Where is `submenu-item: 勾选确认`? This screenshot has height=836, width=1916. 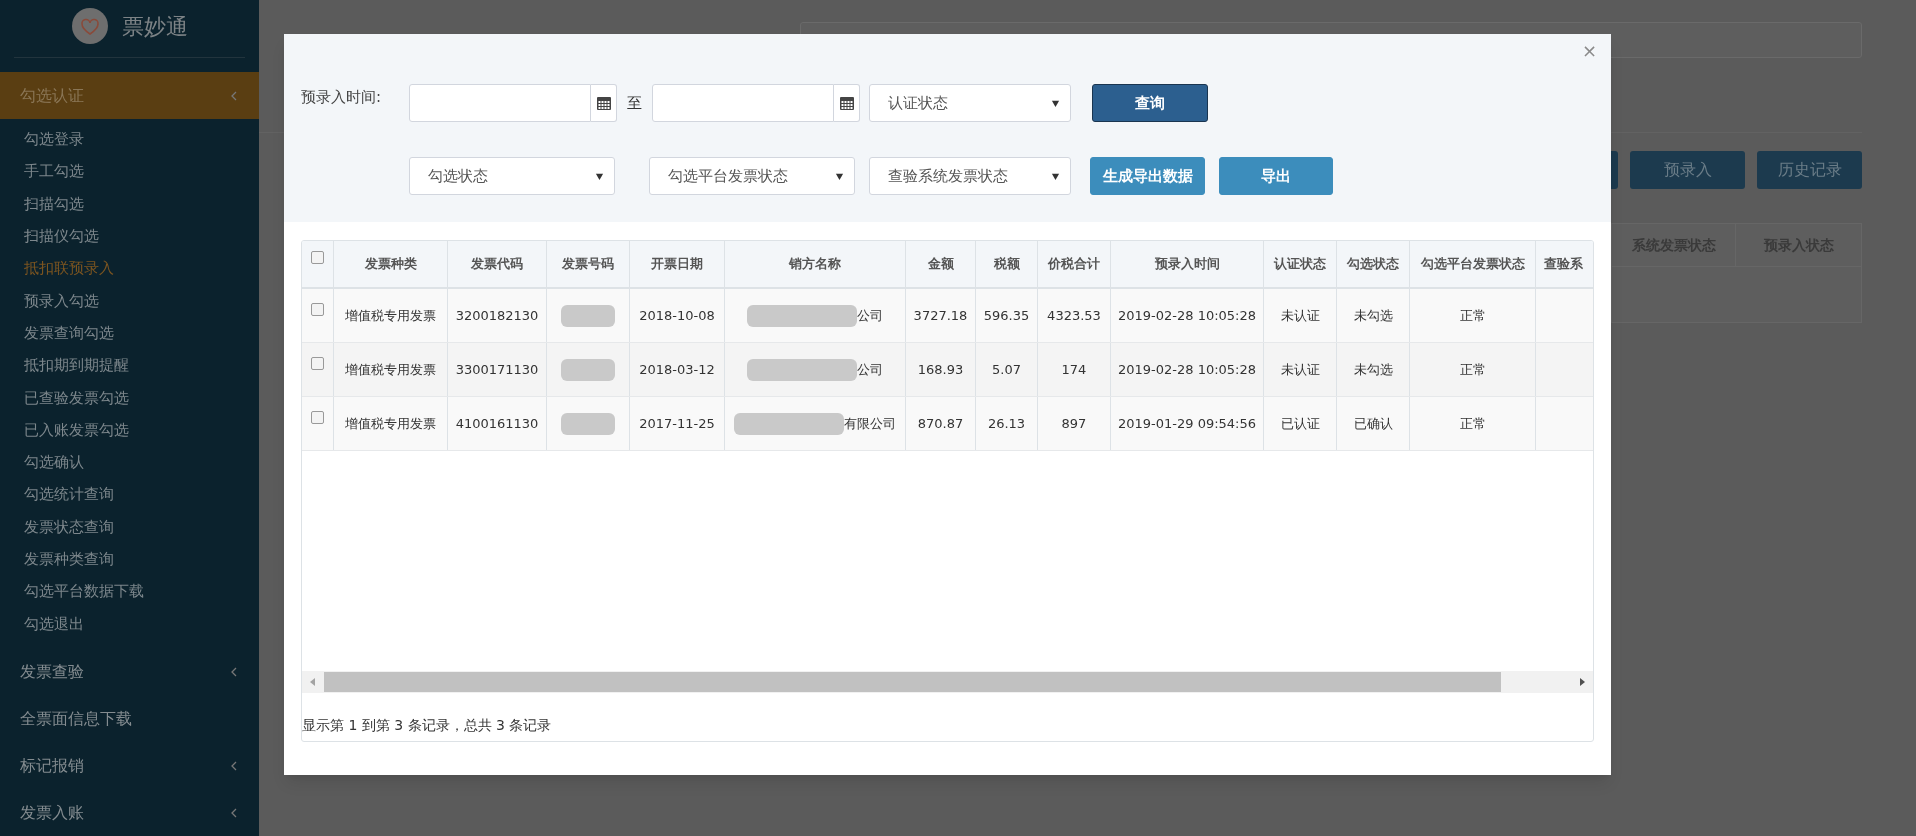 submenu-item: 勾选确认 is located at coordinates (129, 462).